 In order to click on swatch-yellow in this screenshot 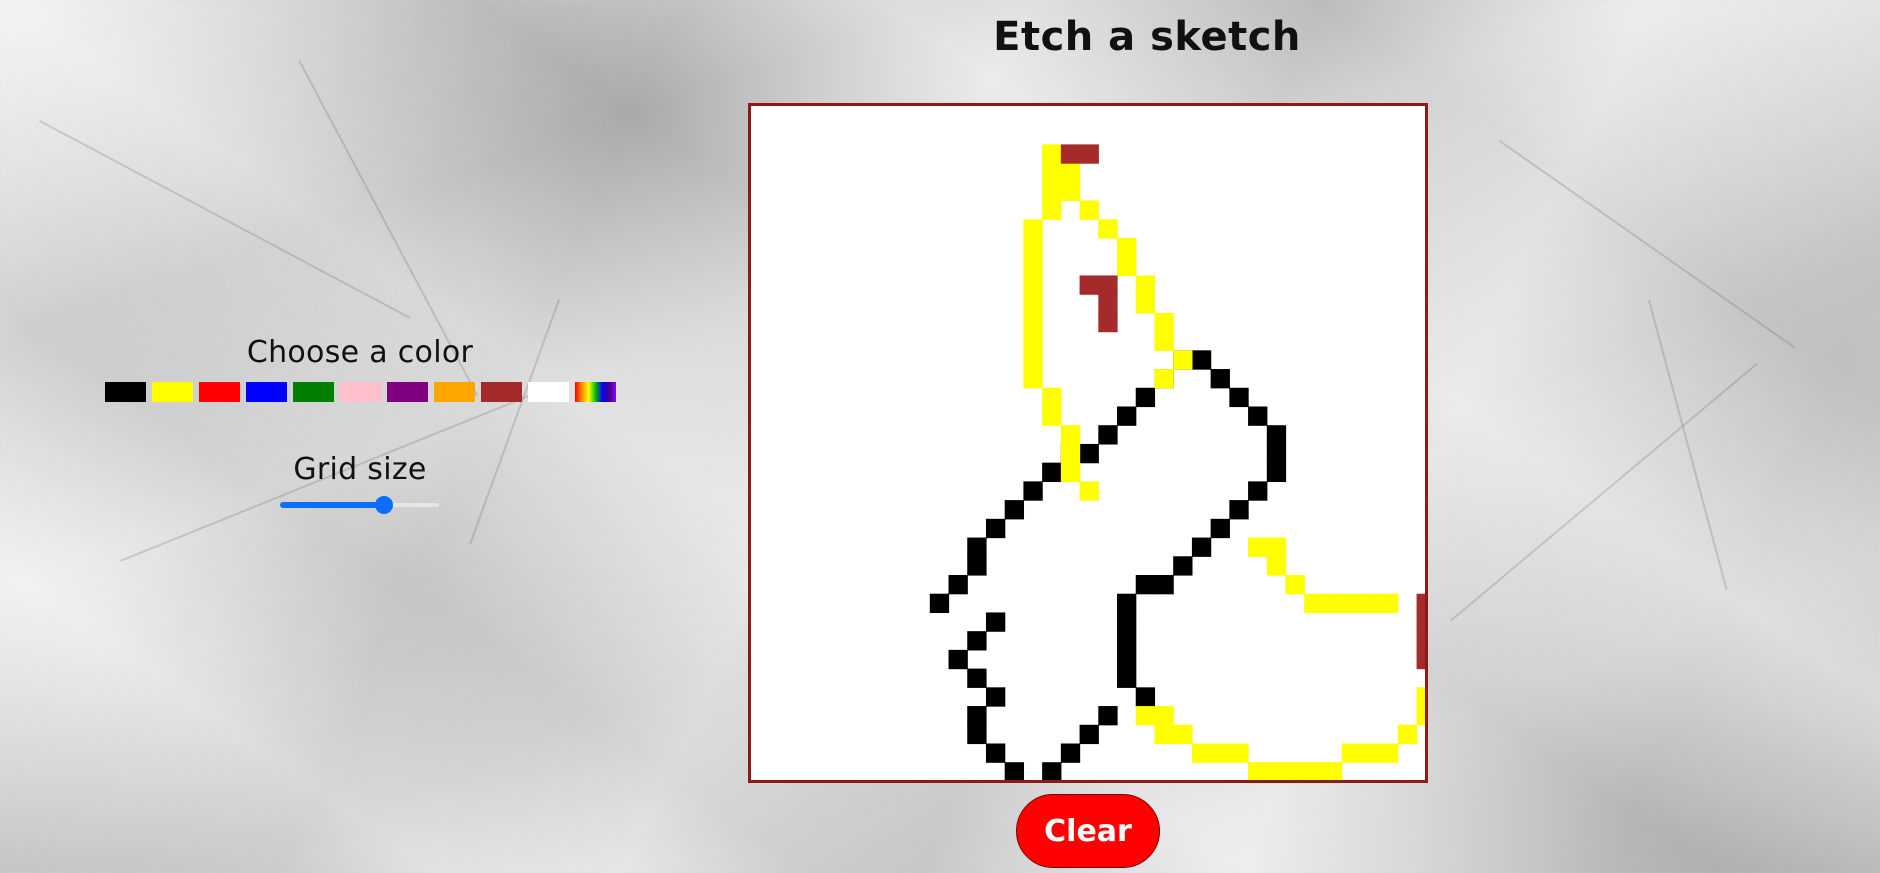, I will do `click(172, 392)`.